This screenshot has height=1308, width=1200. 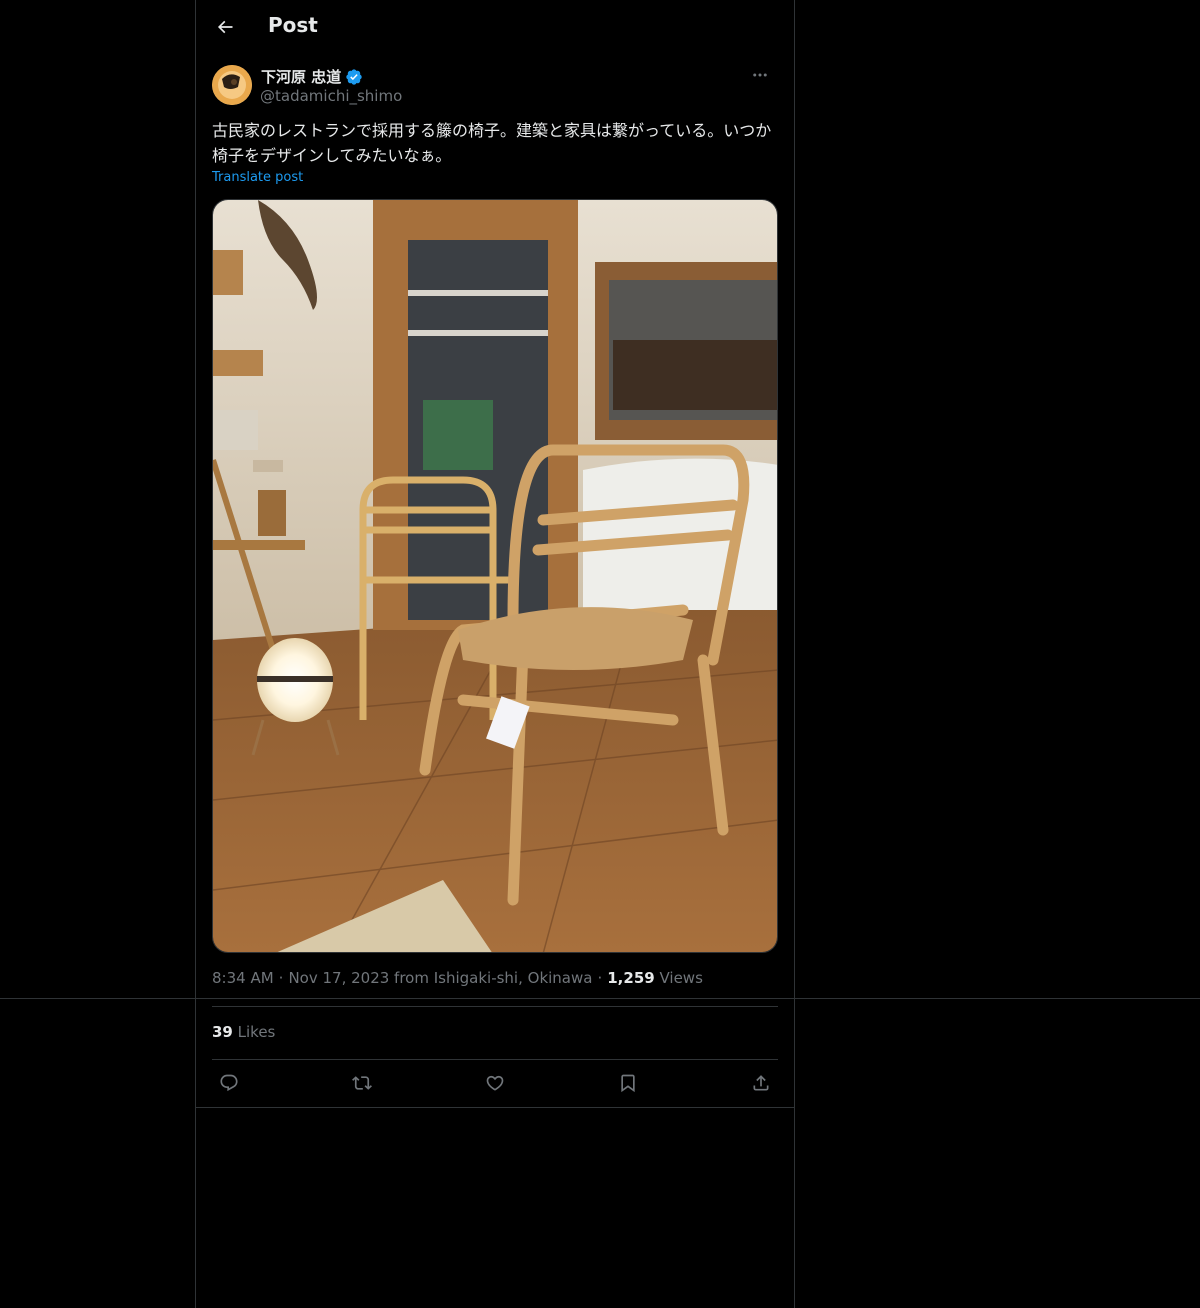 I want to click on verified-badge-icon, so click(x=354, y=76).